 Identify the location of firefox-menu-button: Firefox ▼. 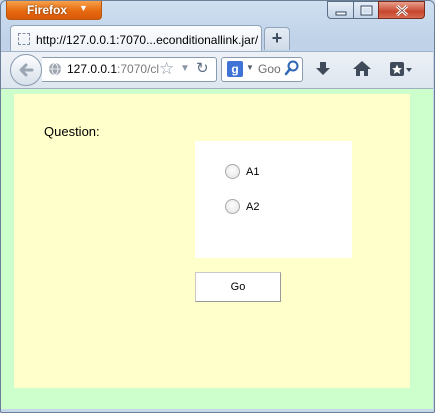
(54, 10).